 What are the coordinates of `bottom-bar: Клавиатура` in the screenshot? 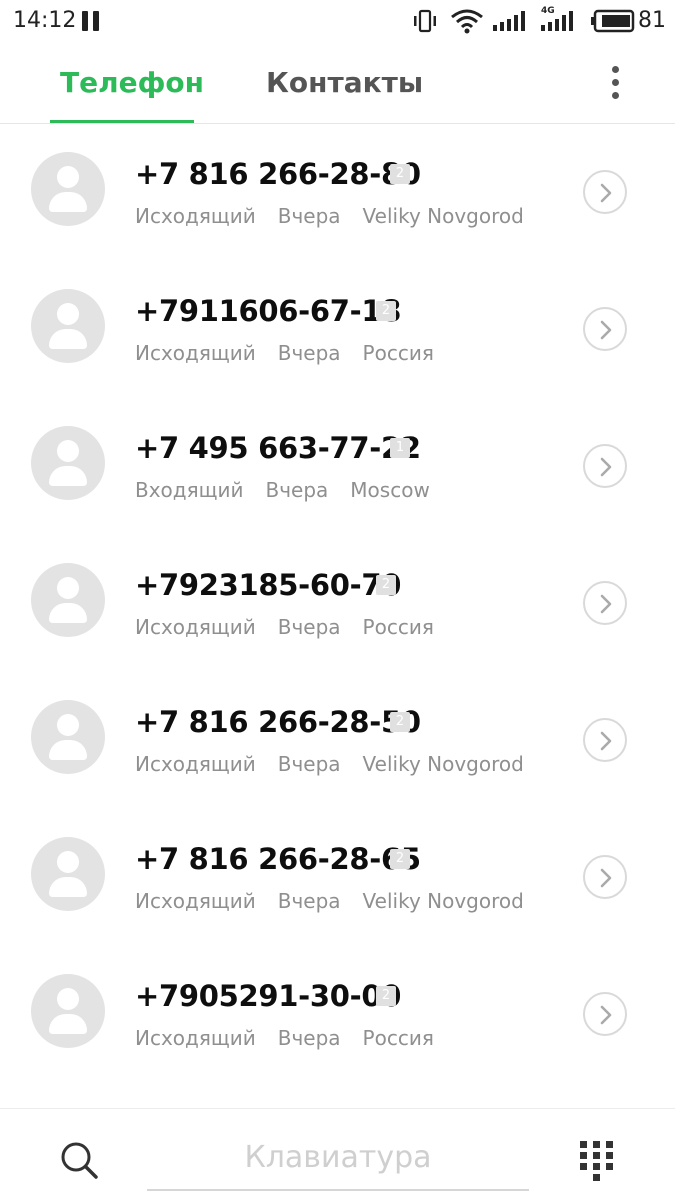 It's located at (337, 1154).